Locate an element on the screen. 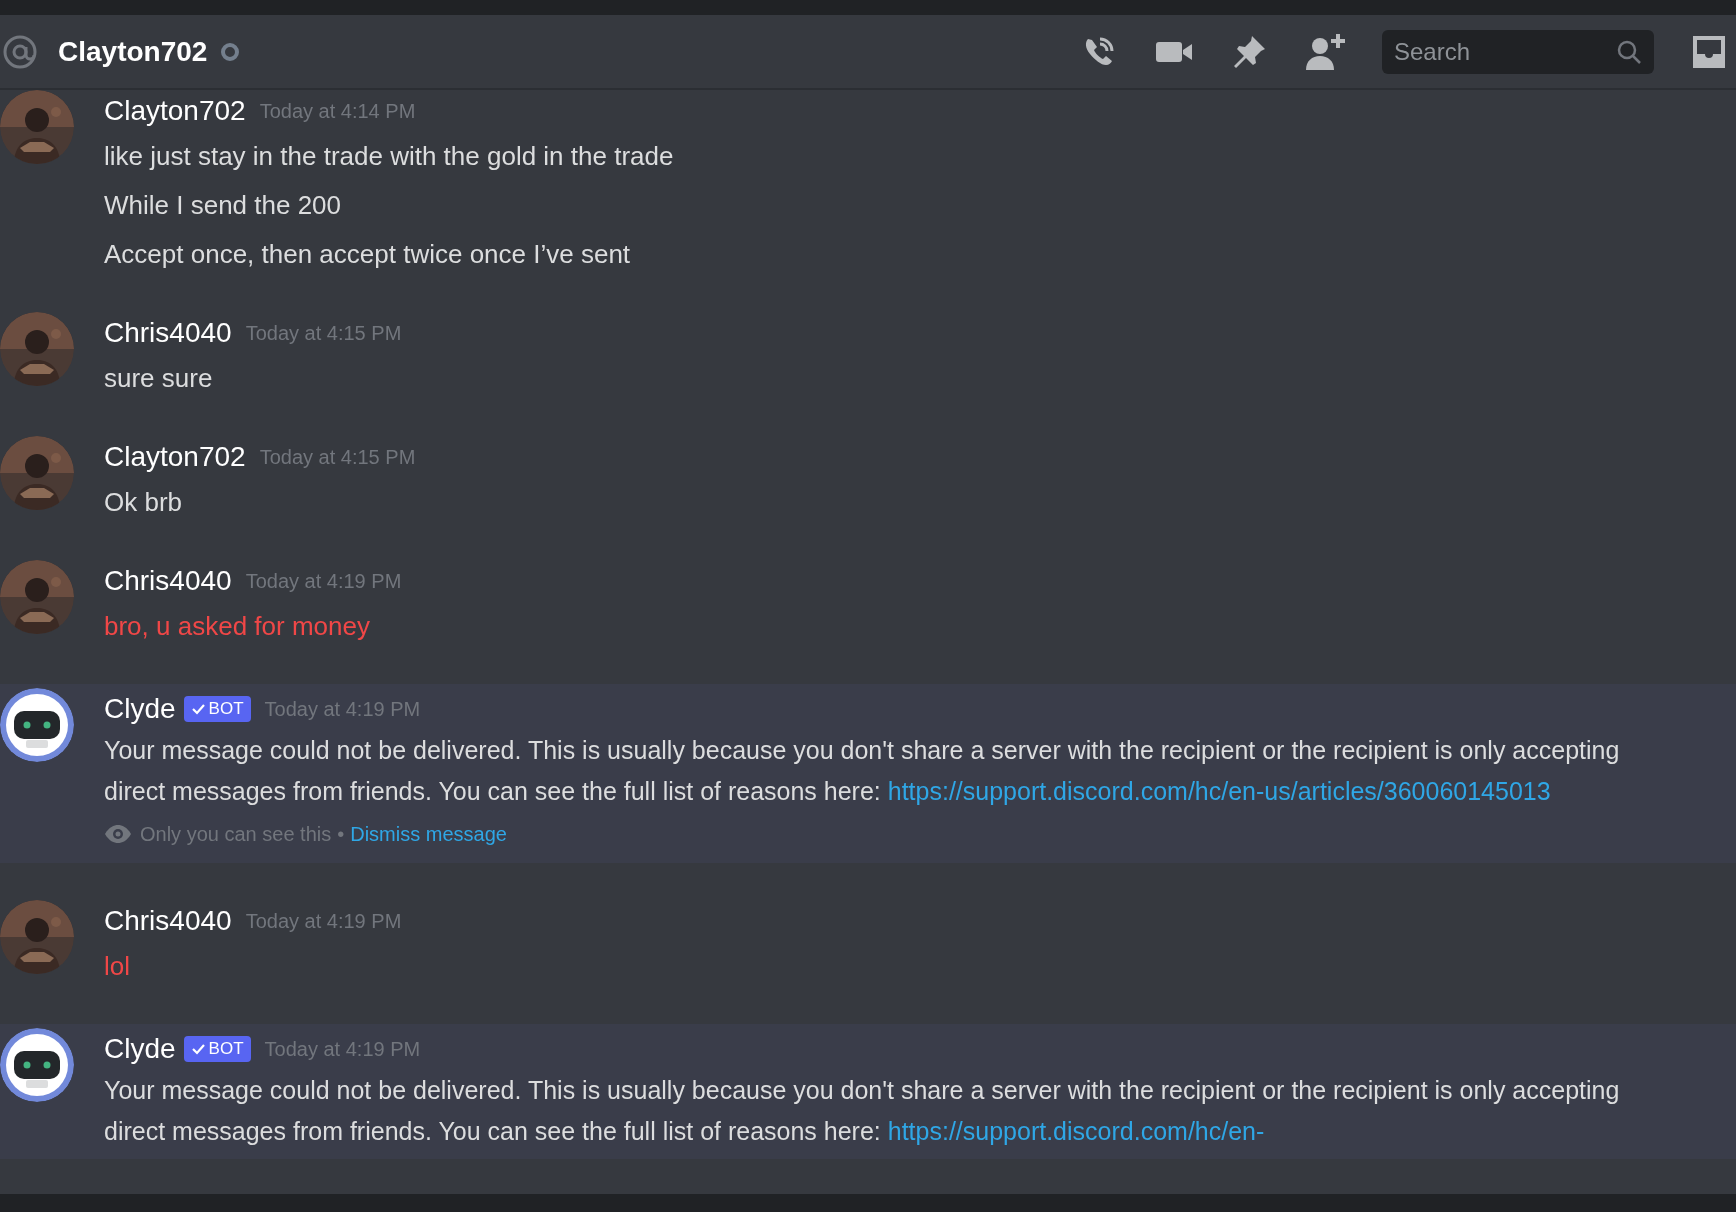 The image size is (1736, 1212). search-field: Search is located at coordinates (1518, 51).